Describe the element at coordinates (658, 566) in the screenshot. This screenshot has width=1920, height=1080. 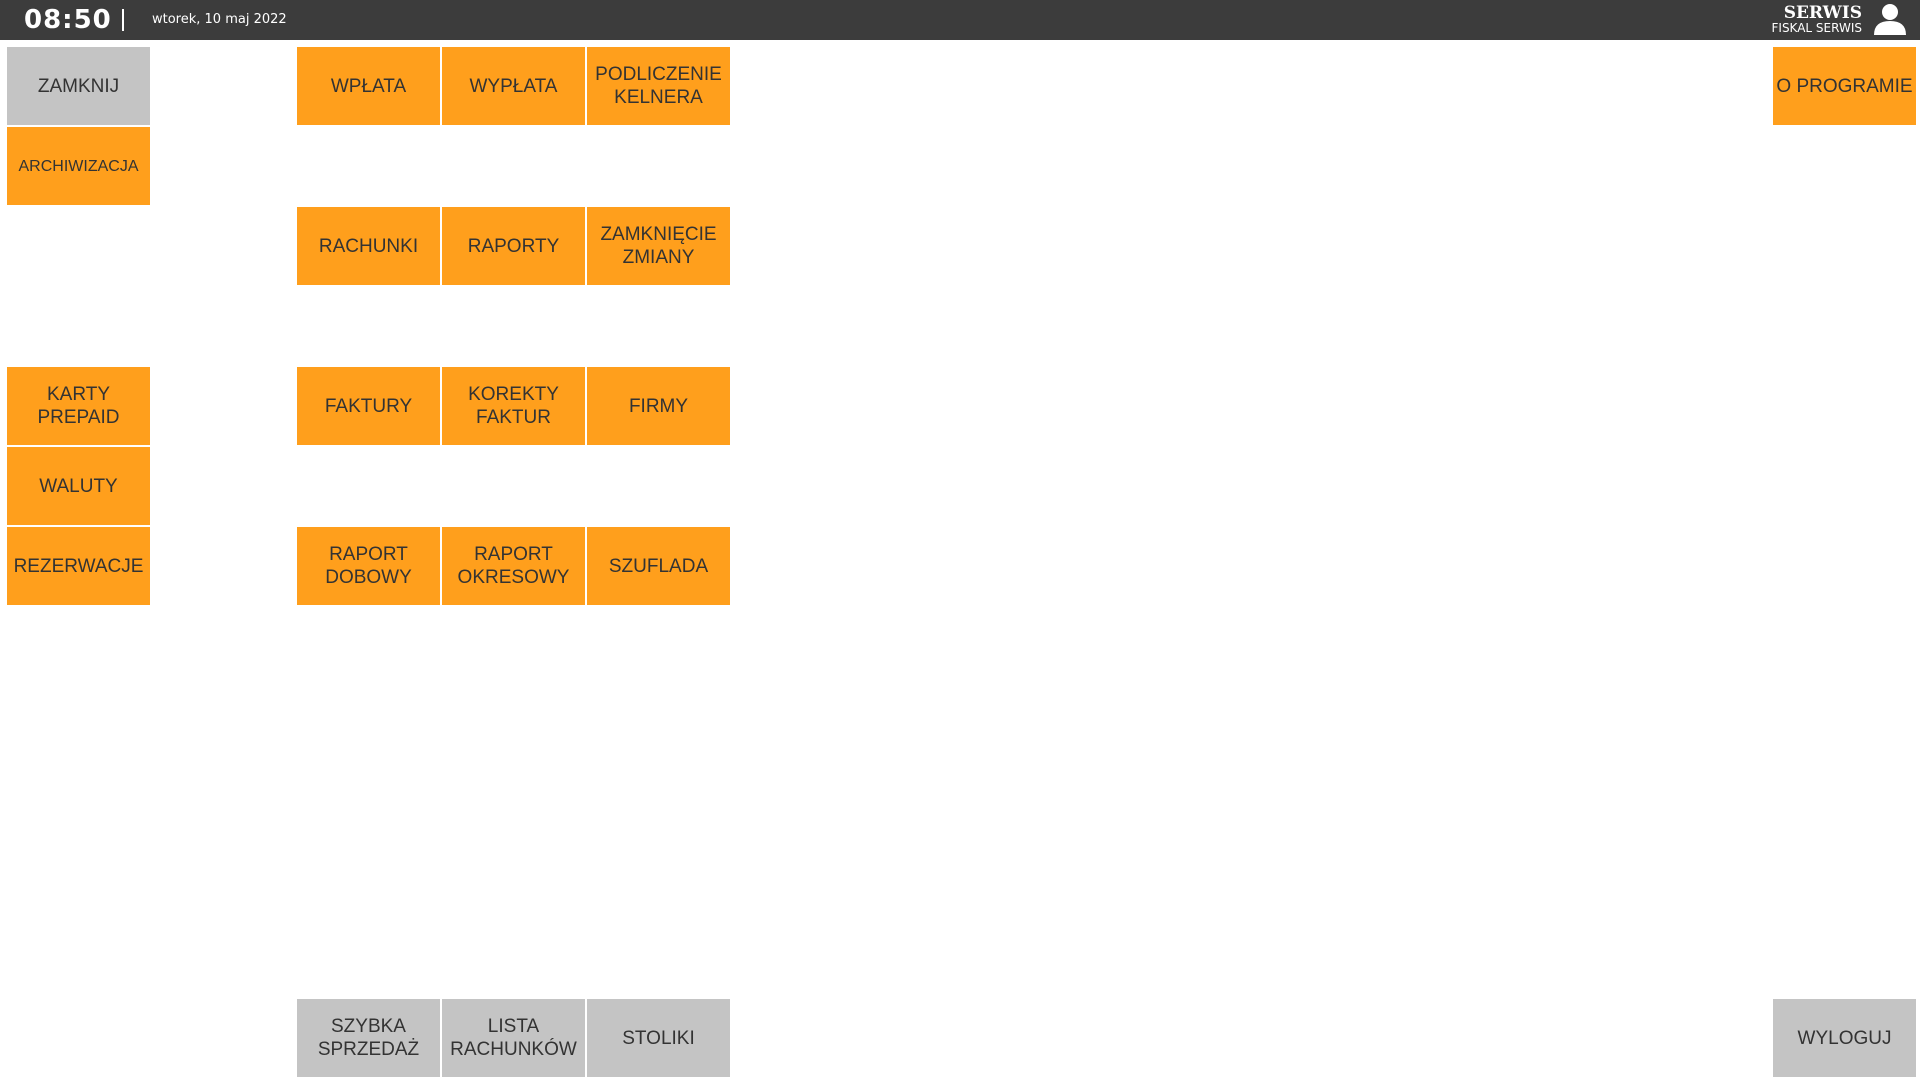
I see `szuflada-button: SZUFLADA` at that location.